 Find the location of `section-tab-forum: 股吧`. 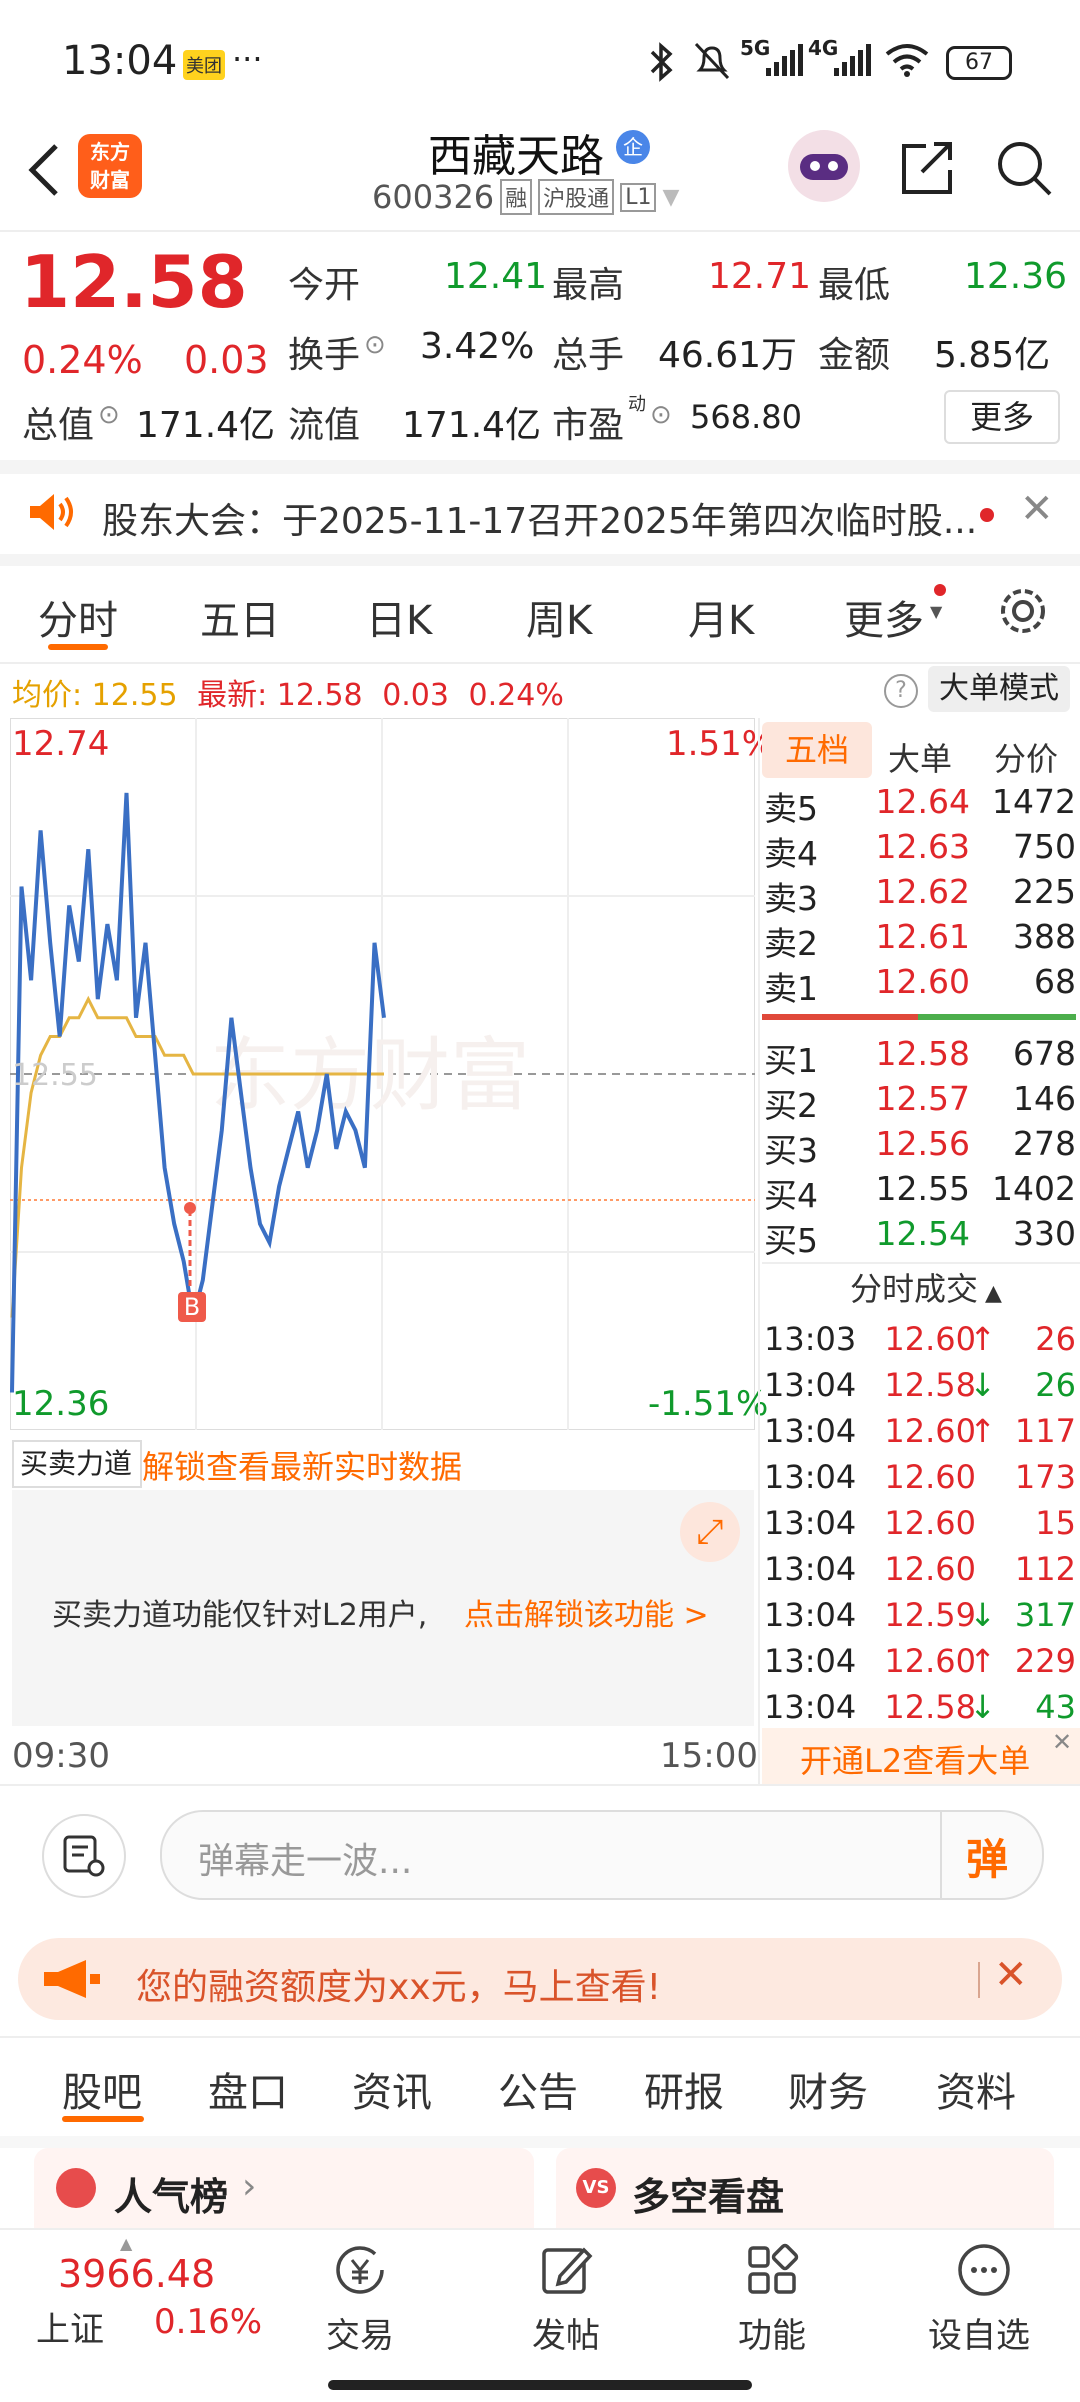

section-tab-forum: 股吧 is located at coordinates (102, 2089).